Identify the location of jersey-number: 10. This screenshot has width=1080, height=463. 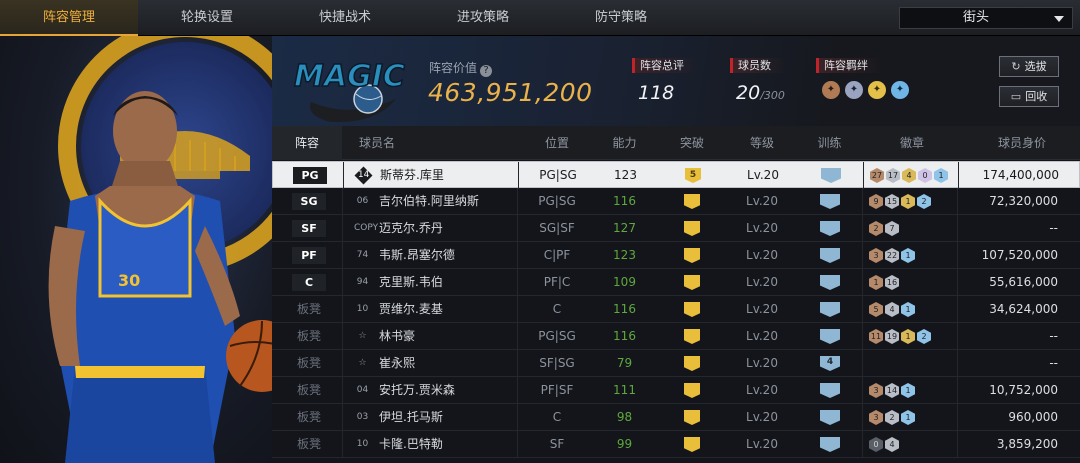
(362, 309).